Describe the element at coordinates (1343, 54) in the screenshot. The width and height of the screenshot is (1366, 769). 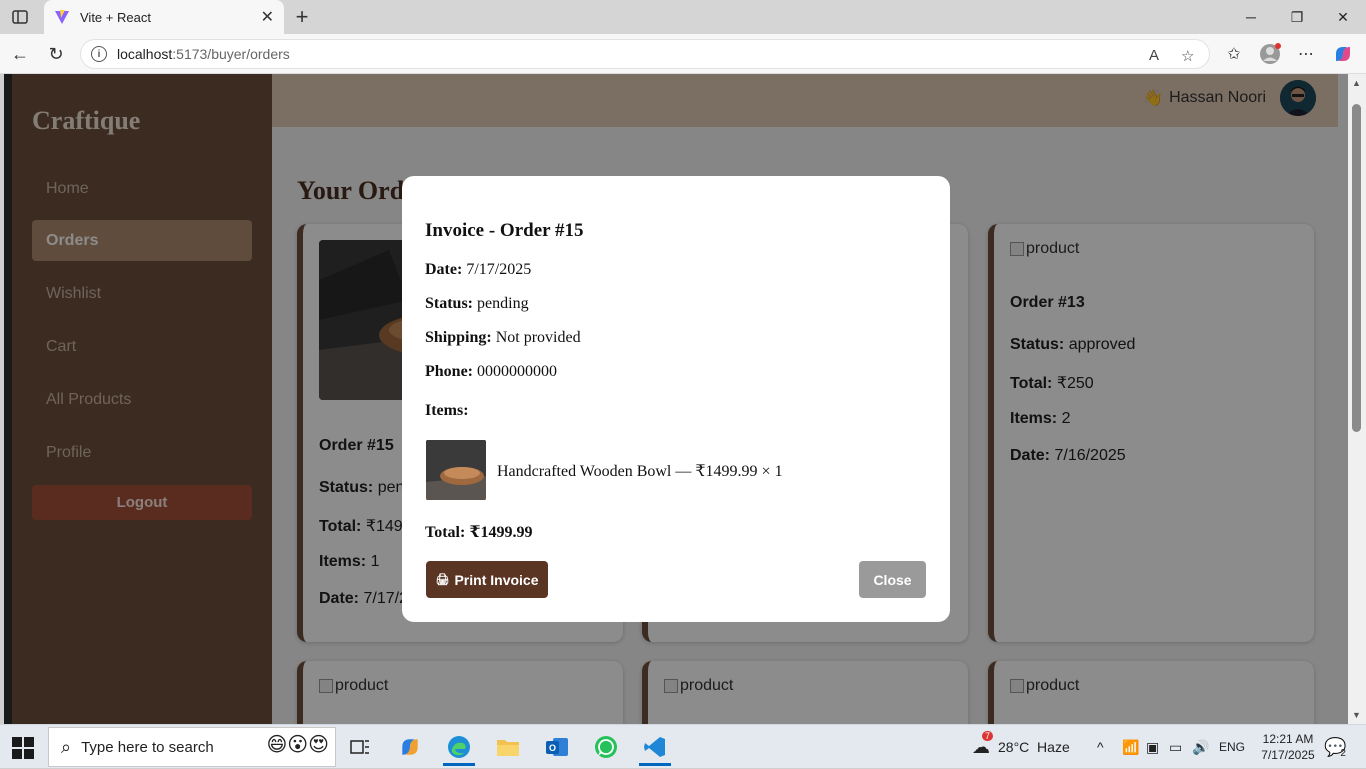
I see `copilot-icon` at that location.